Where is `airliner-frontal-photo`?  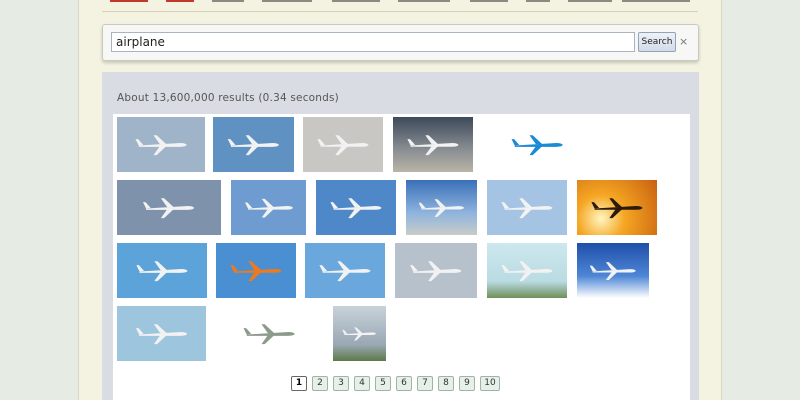 airliner-frontal-photo is located at coordinates (161, 333).